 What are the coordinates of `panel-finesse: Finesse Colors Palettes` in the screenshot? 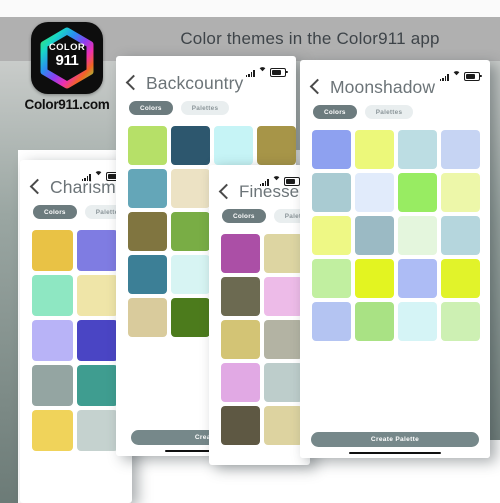 It's located at (259, 315).